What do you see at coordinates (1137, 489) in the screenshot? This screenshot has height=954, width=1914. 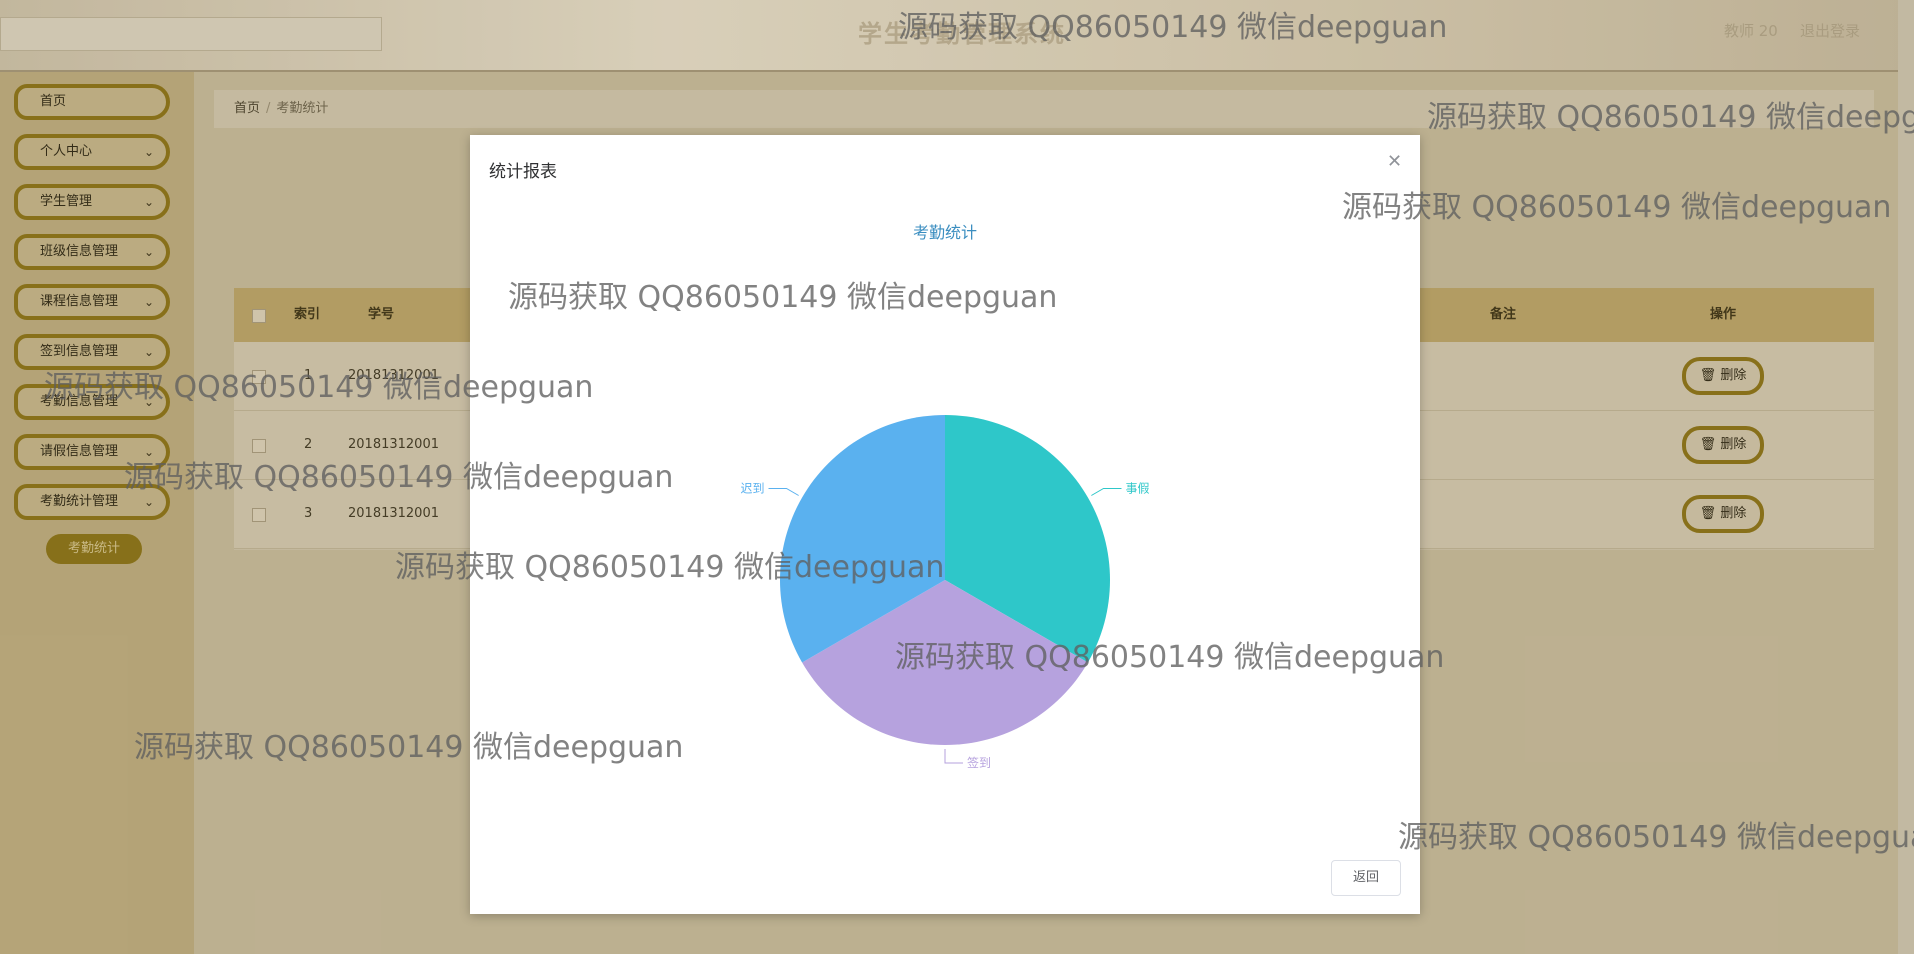 I see `pie-slice-label: 事假` at bounding box center [1137, 489].